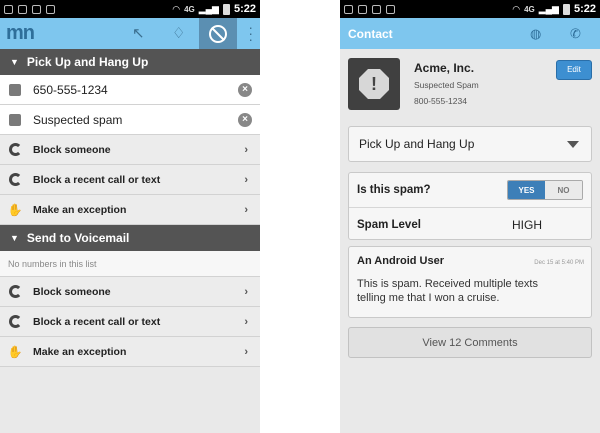 The height and width of the screenshot is (433, 600). What do you see at coordinates (535, 34) in the screenshot?
I see `globe-icon: ◍` at bounding box center [535, 34].